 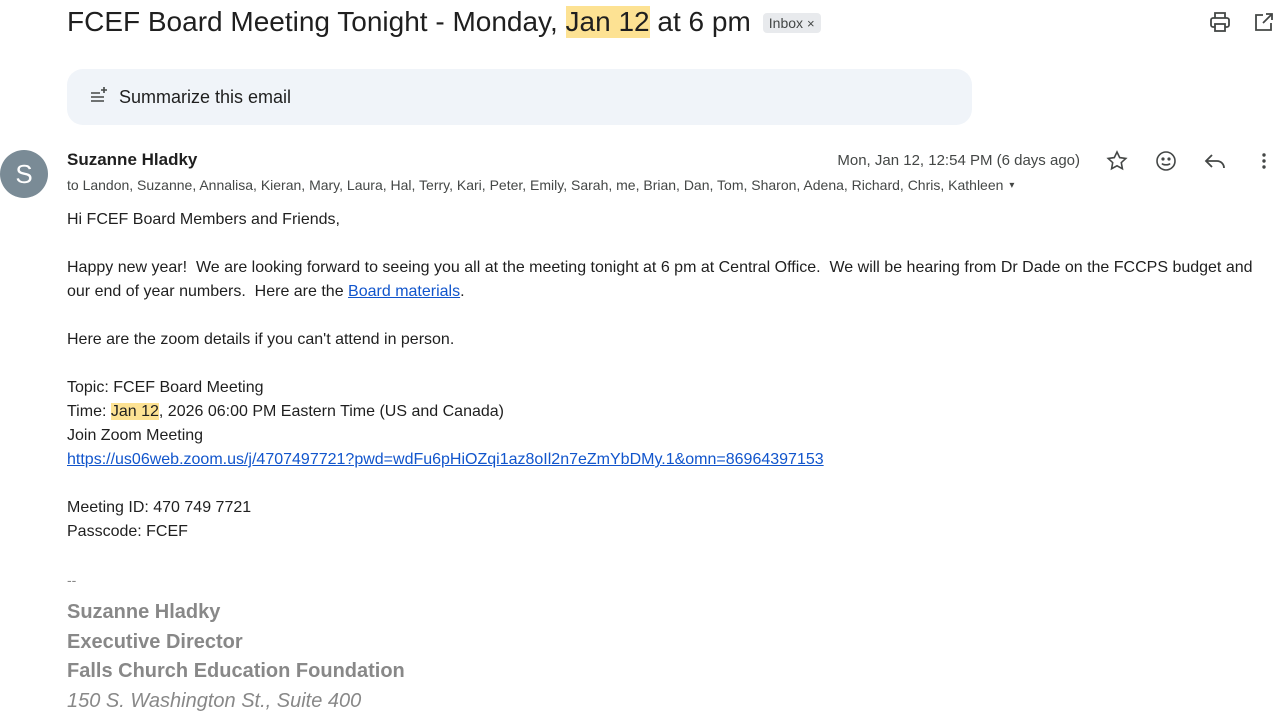 What do you see at coordinates (700, 21) in the screenshot?
I see `subject-text-end: at 6 pm` at bounding box center [700, 21].